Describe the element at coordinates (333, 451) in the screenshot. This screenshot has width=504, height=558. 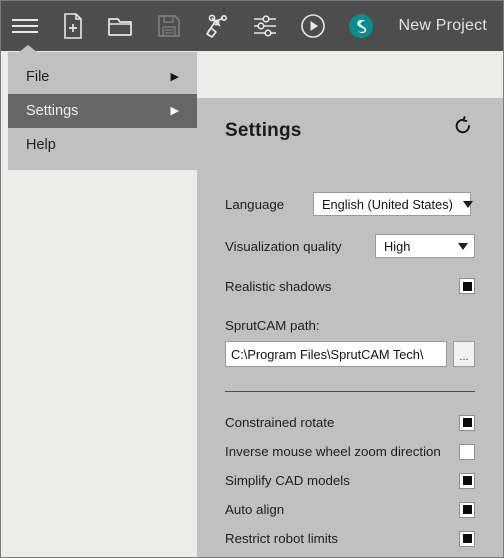
I see `inverse-mouse-wheel-zoom-label: Inverse mouse wheel zoom direction` at that location.